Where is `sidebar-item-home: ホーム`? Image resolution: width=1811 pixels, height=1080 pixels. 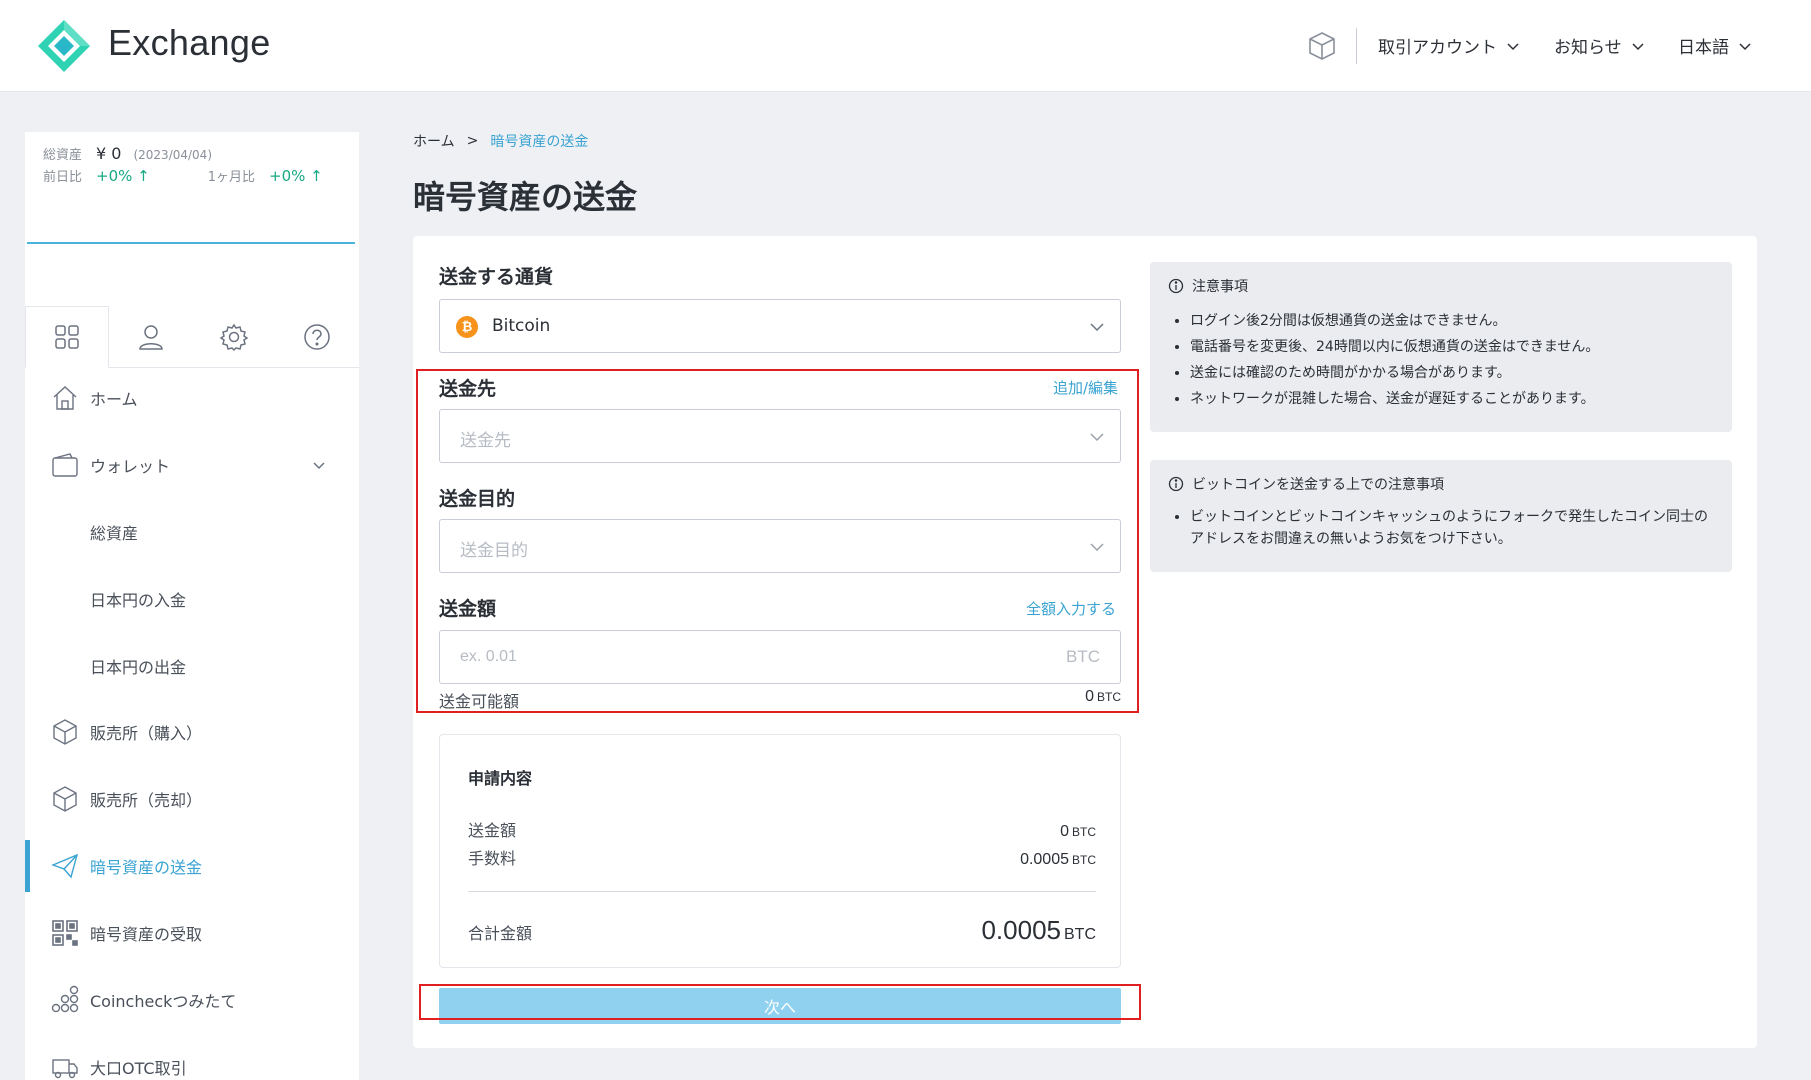
sidebar-item-home: ホーム is located at coordinates (192, 398).